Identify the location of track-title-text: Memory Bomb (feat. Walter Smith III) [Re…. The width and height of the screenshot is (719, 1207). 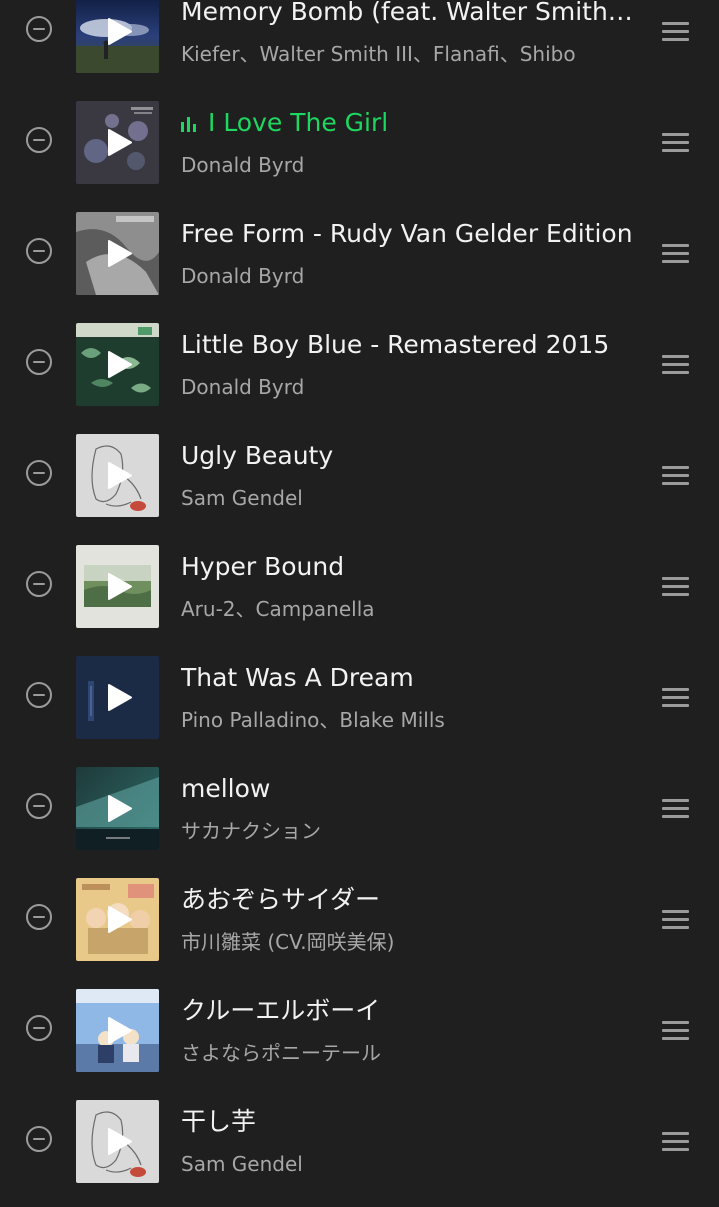
(408, 13).